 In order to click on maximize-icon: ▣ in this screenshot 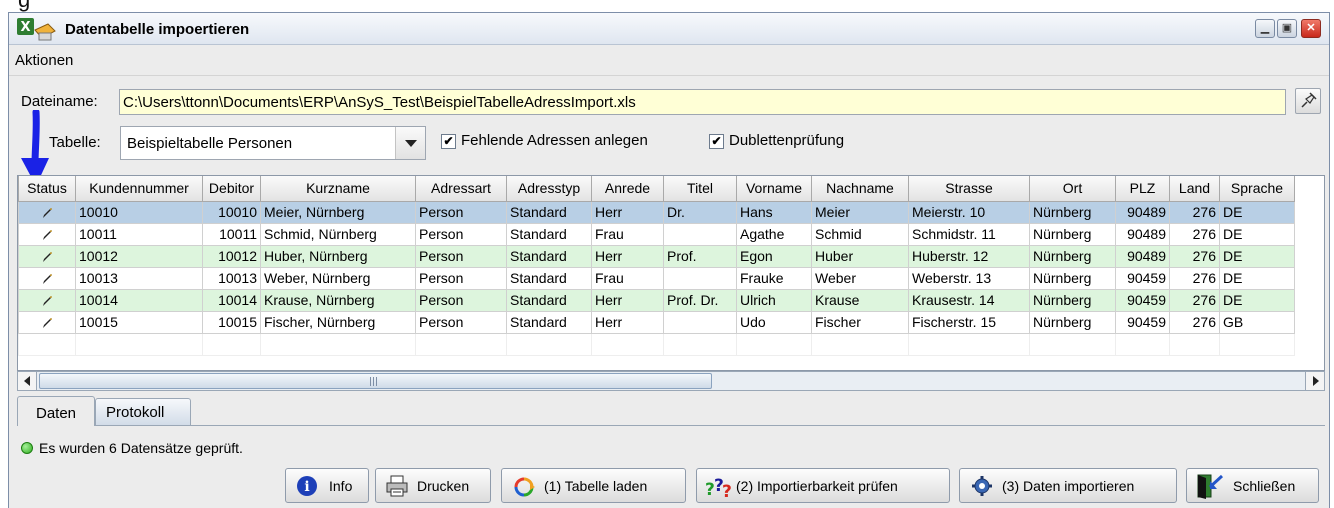, I will do `click(1287, 28)`.